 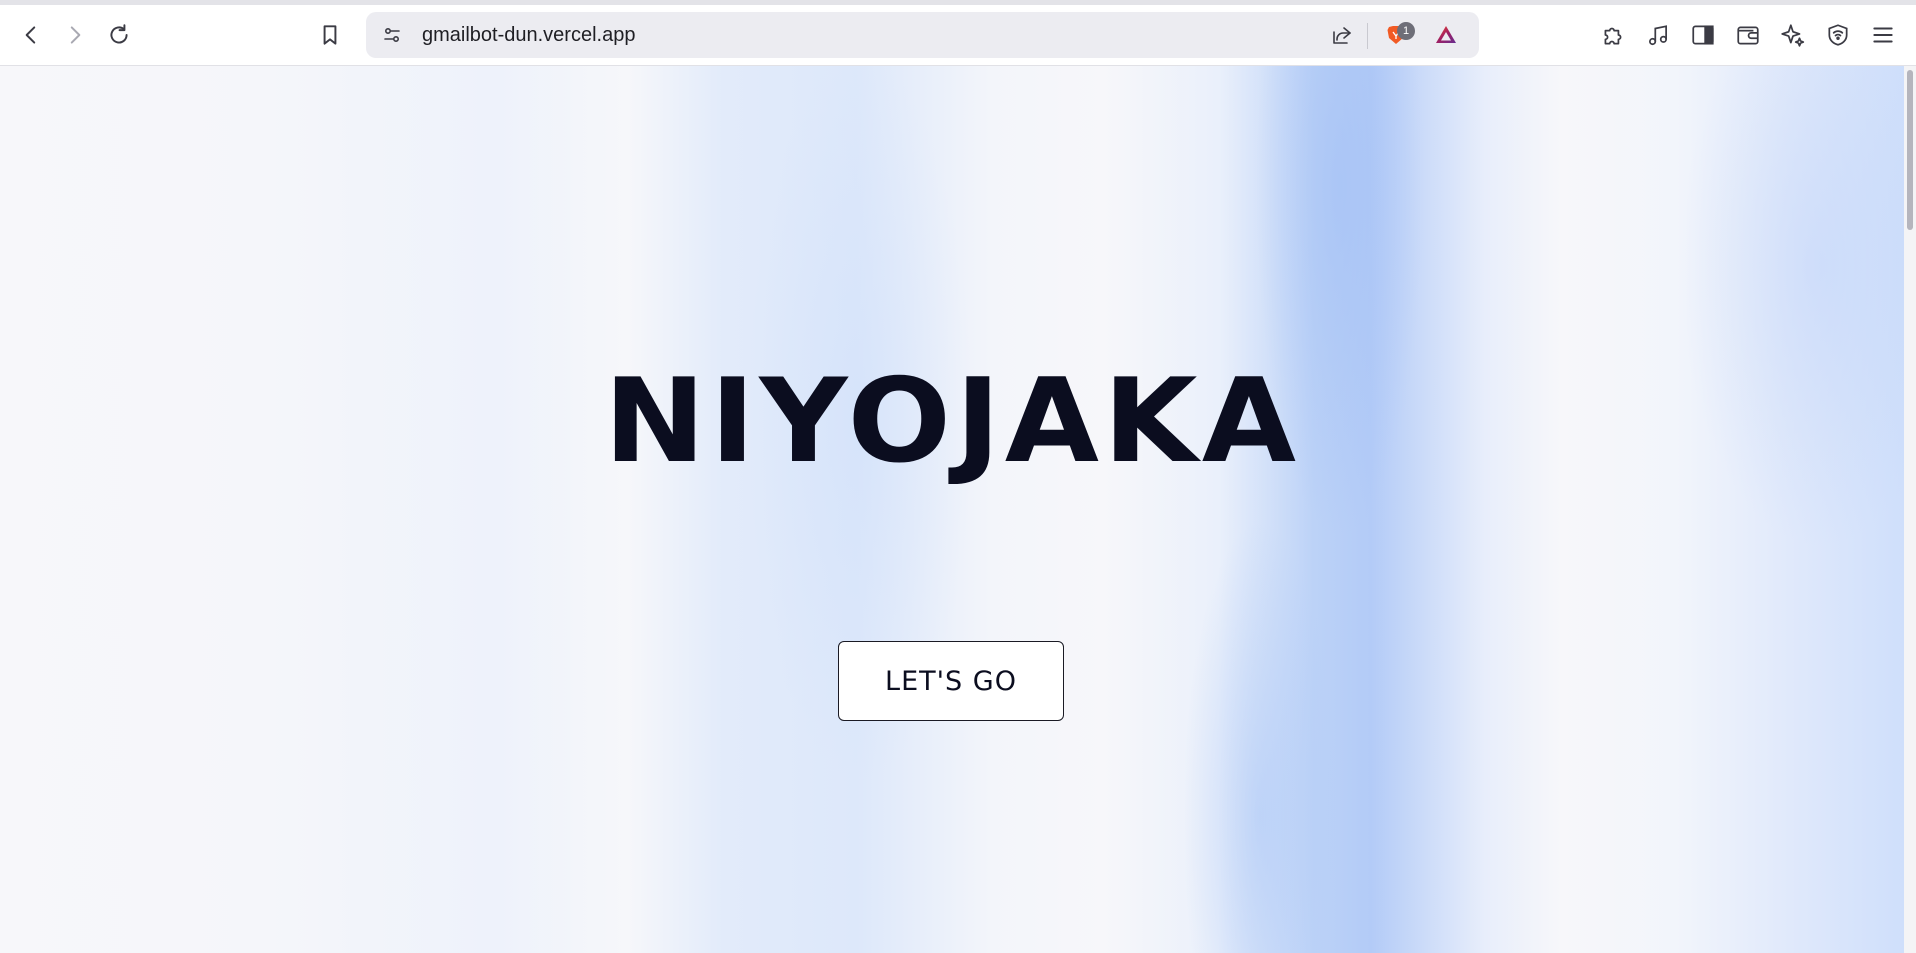 What do you see at coordinates (1342, 35) in the screenshot?
I see `share-icon` at bounding box center [1342, 35].